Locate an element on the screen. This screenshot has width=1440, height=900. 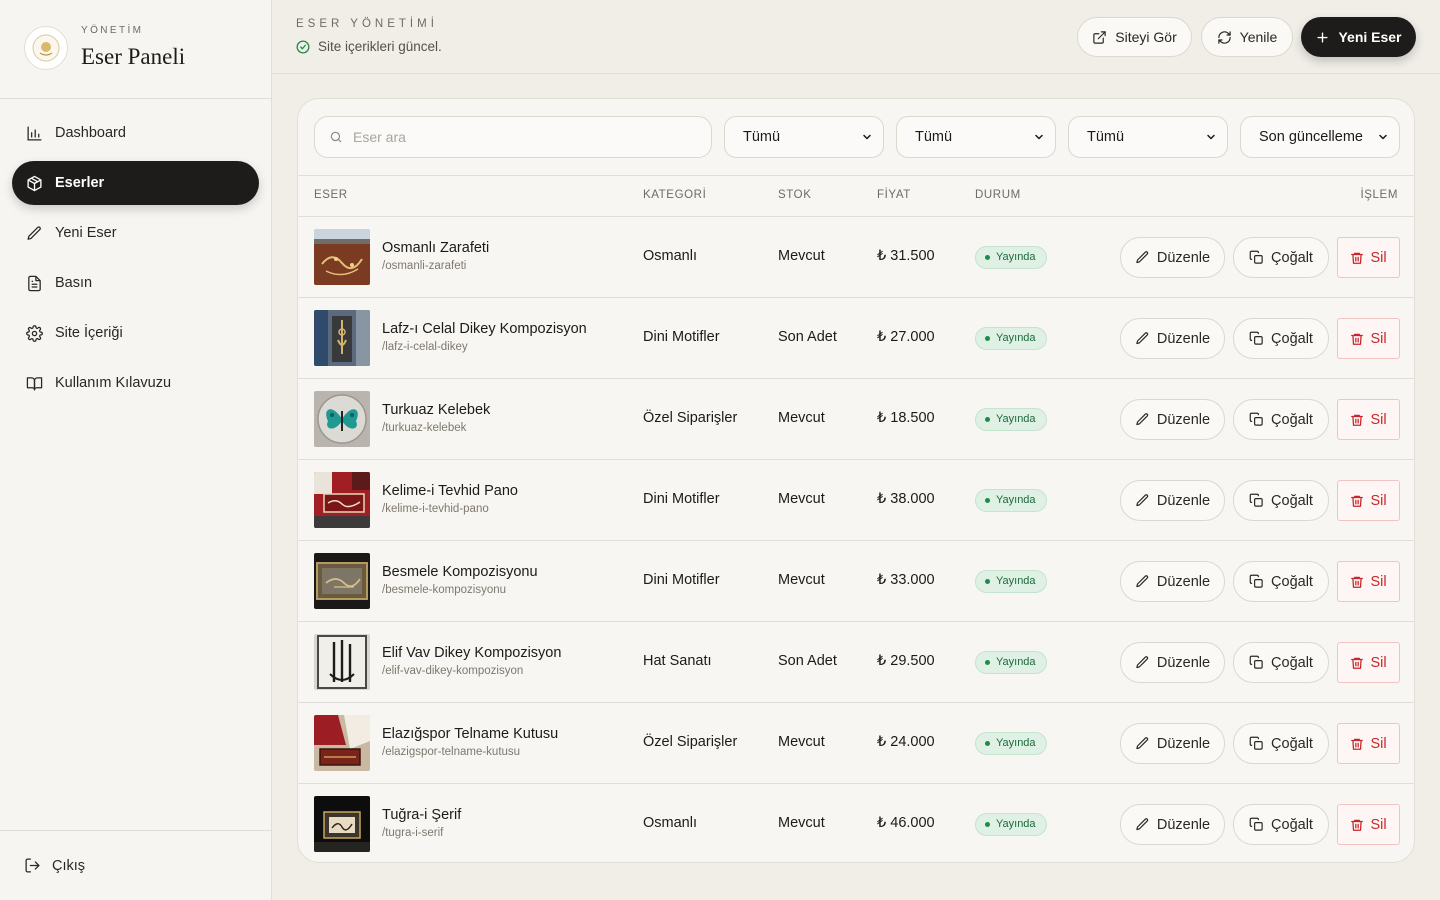
artwork-name: Kelime-i Tevhid Pano is located at coordinates (450, 491).